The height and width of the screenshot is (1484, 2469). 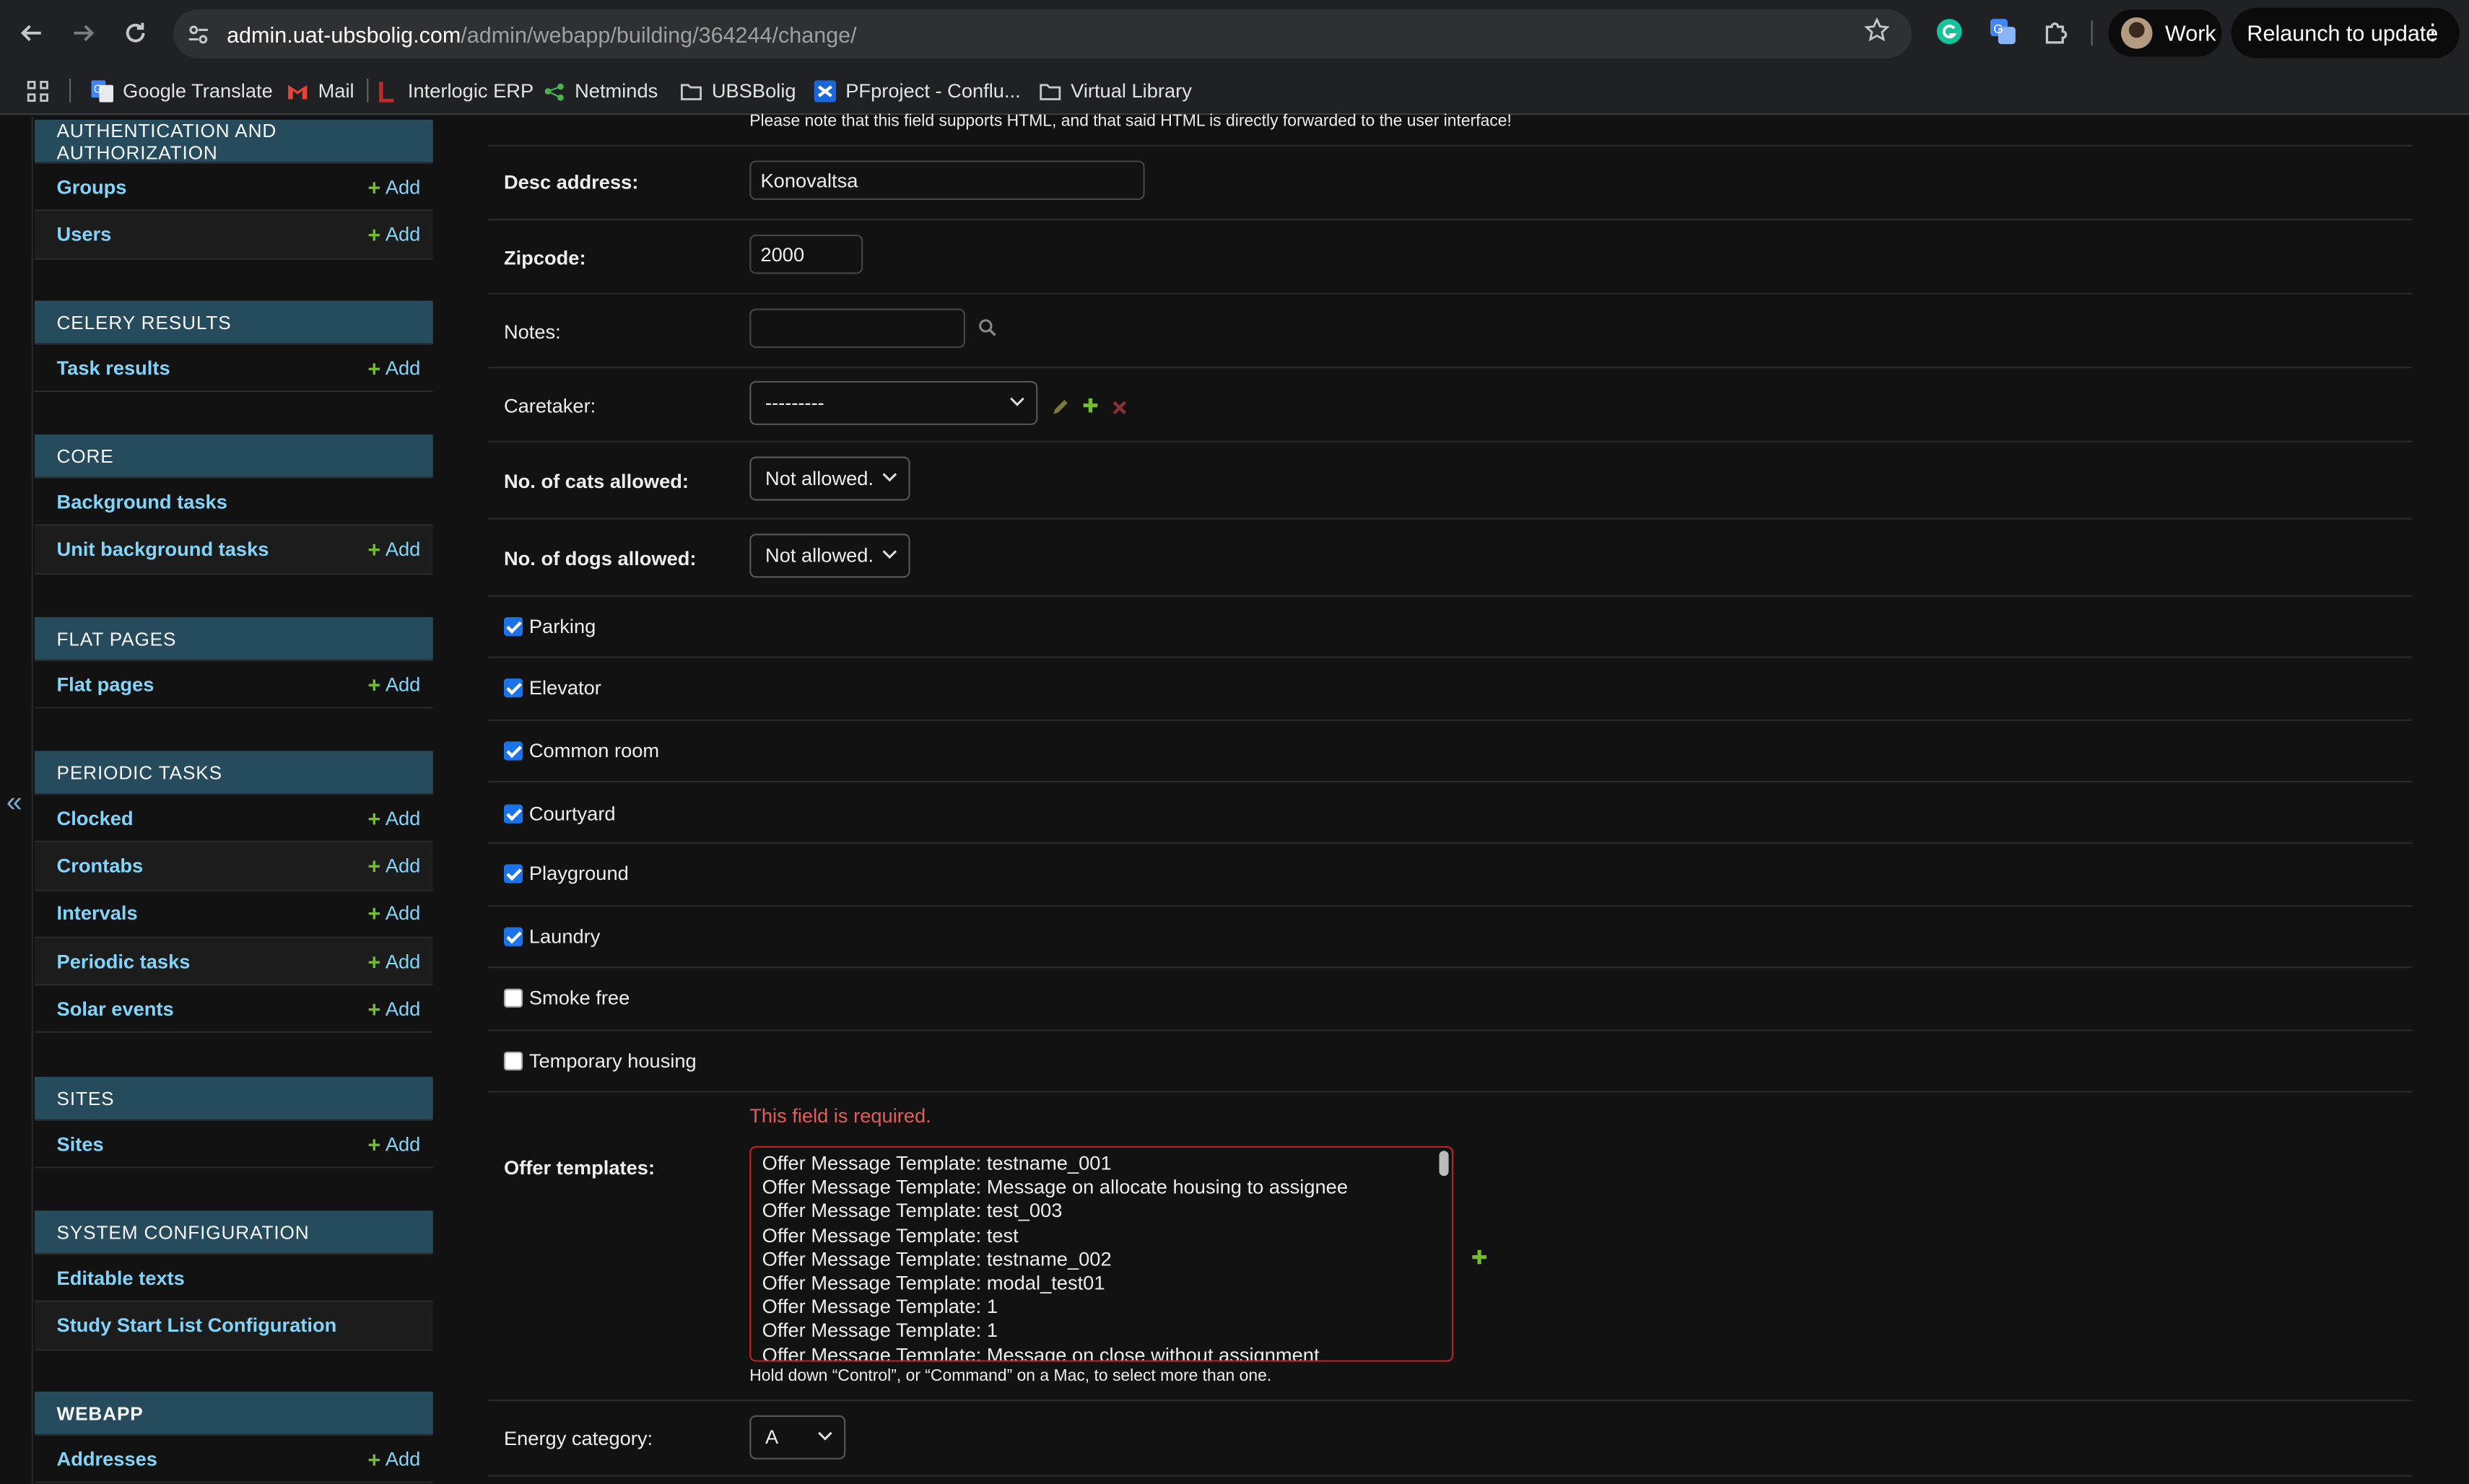 I want to click on model-link: Flat pages, so click(x=105, y=684).